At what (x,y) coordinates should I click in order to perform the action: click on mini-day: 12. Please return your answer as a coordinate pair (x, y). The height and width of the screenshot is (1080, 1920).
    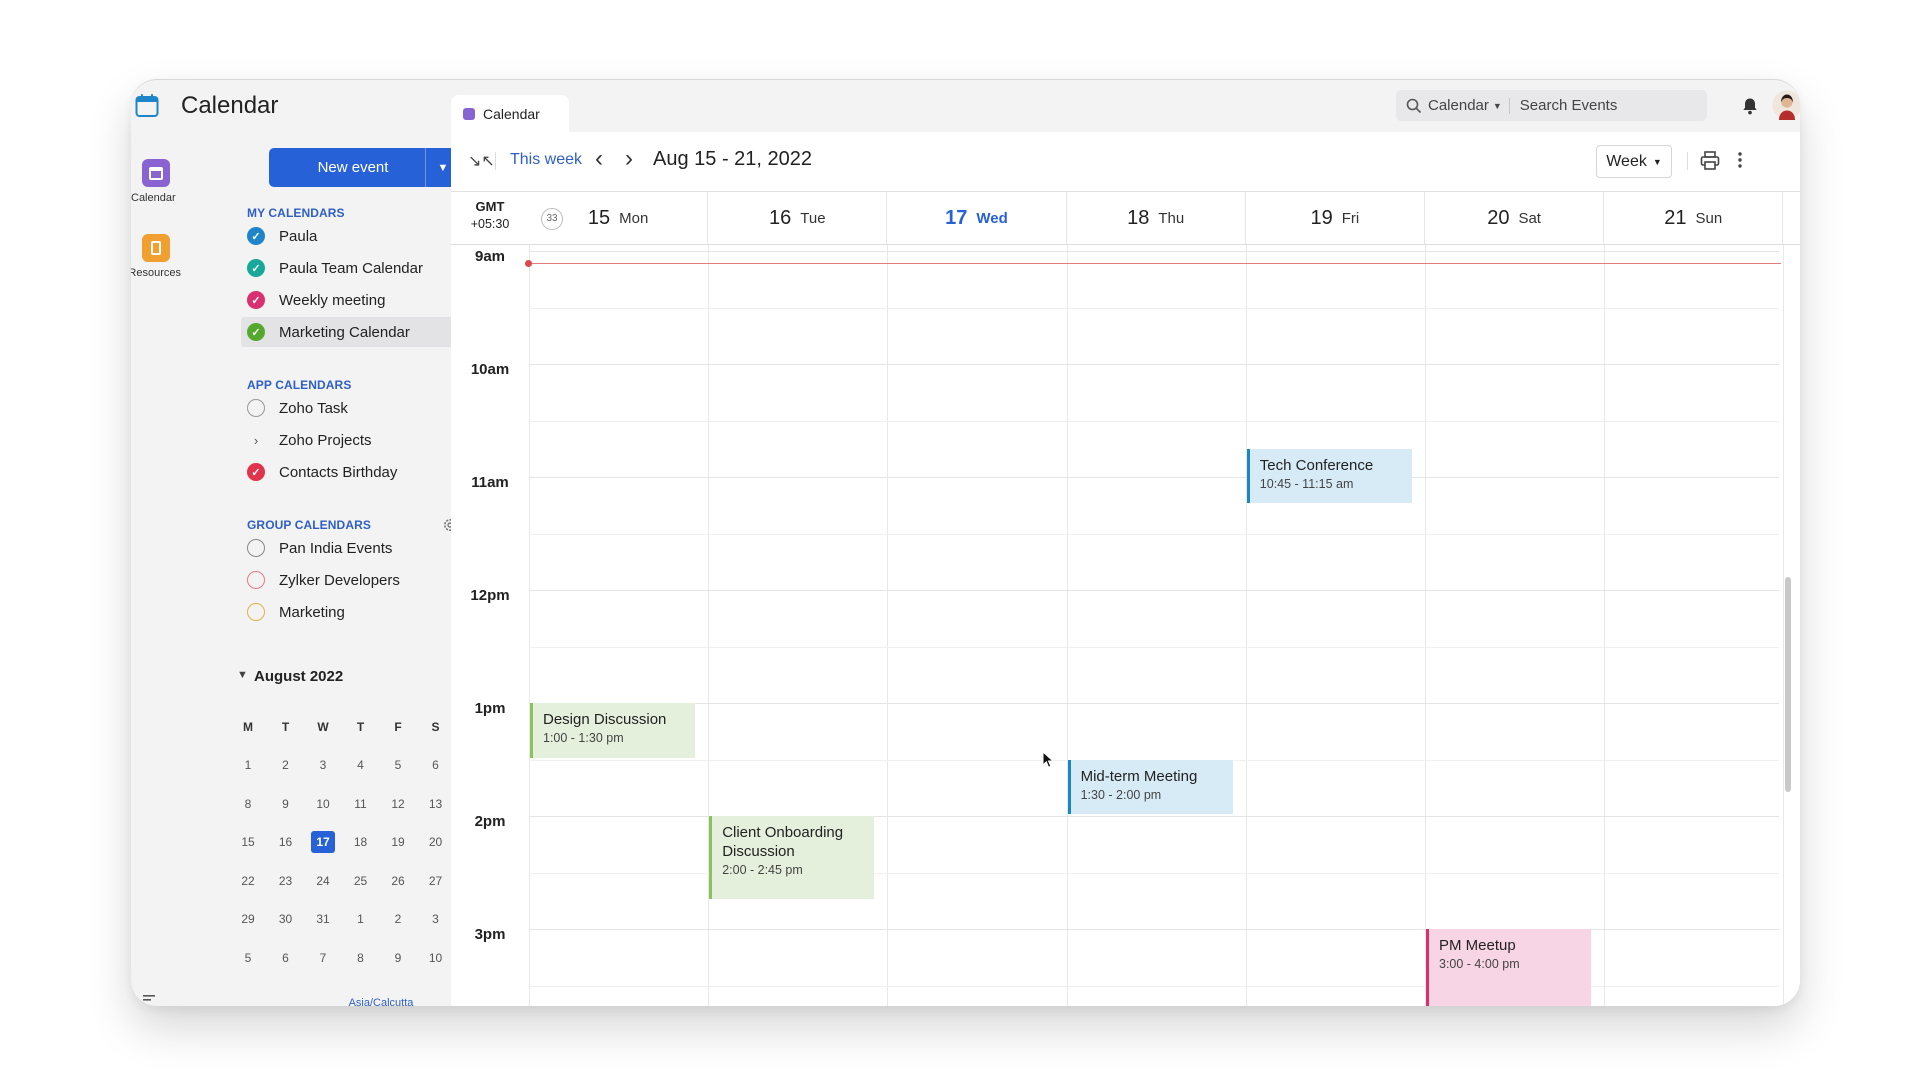
    Looking at the image, I should click on (398, 804).